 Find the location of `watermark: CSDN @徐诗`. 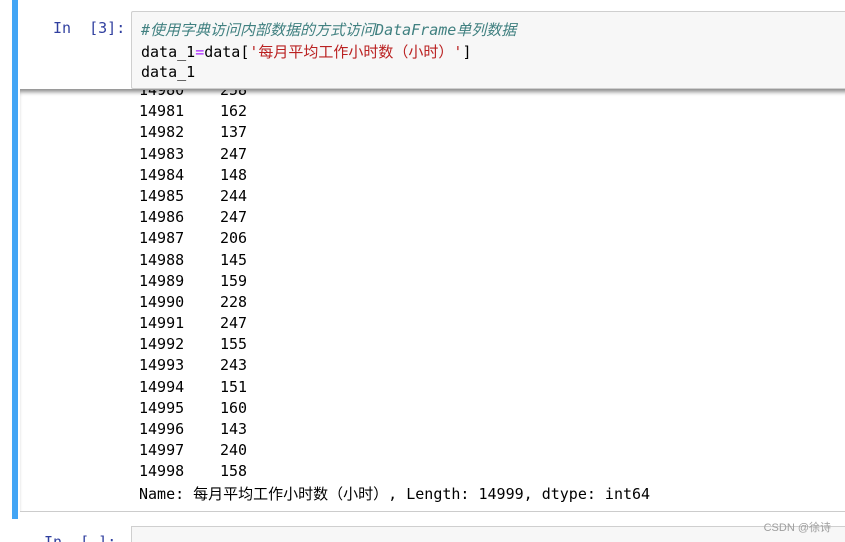

watermark: CSDN @徐诗 is located at coordinates (797, 528).